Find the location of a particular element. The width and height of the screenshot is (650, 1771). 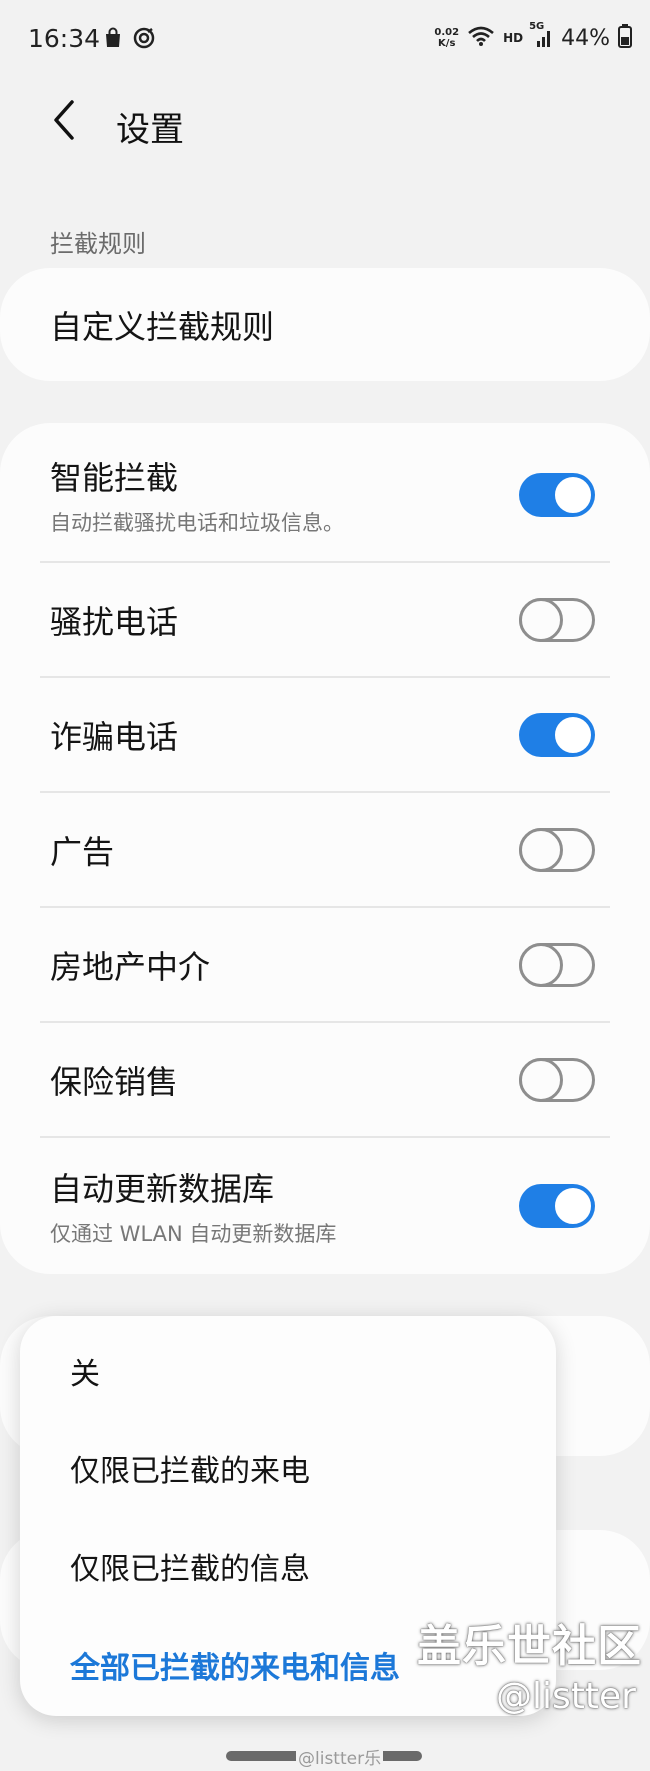

setting-label: 自动更新数据库 is located at coordinates (162, 1189).